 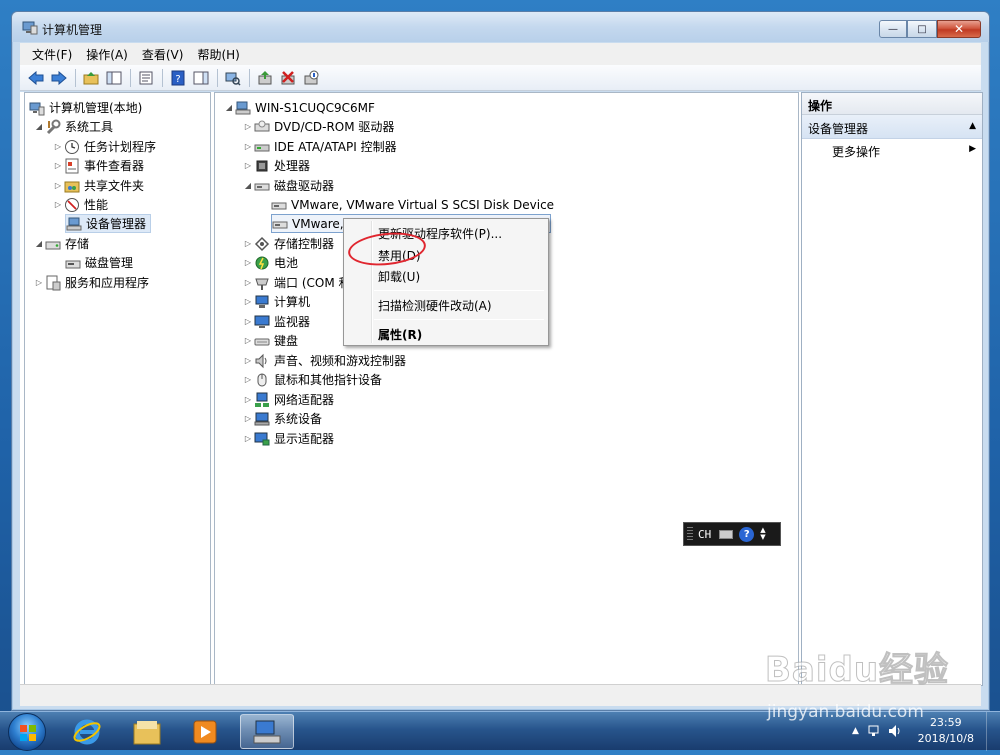 What do you see at coordinates (53, 244) in the screenshot?
I see `storage-icon` at bounding box center [53, 244].